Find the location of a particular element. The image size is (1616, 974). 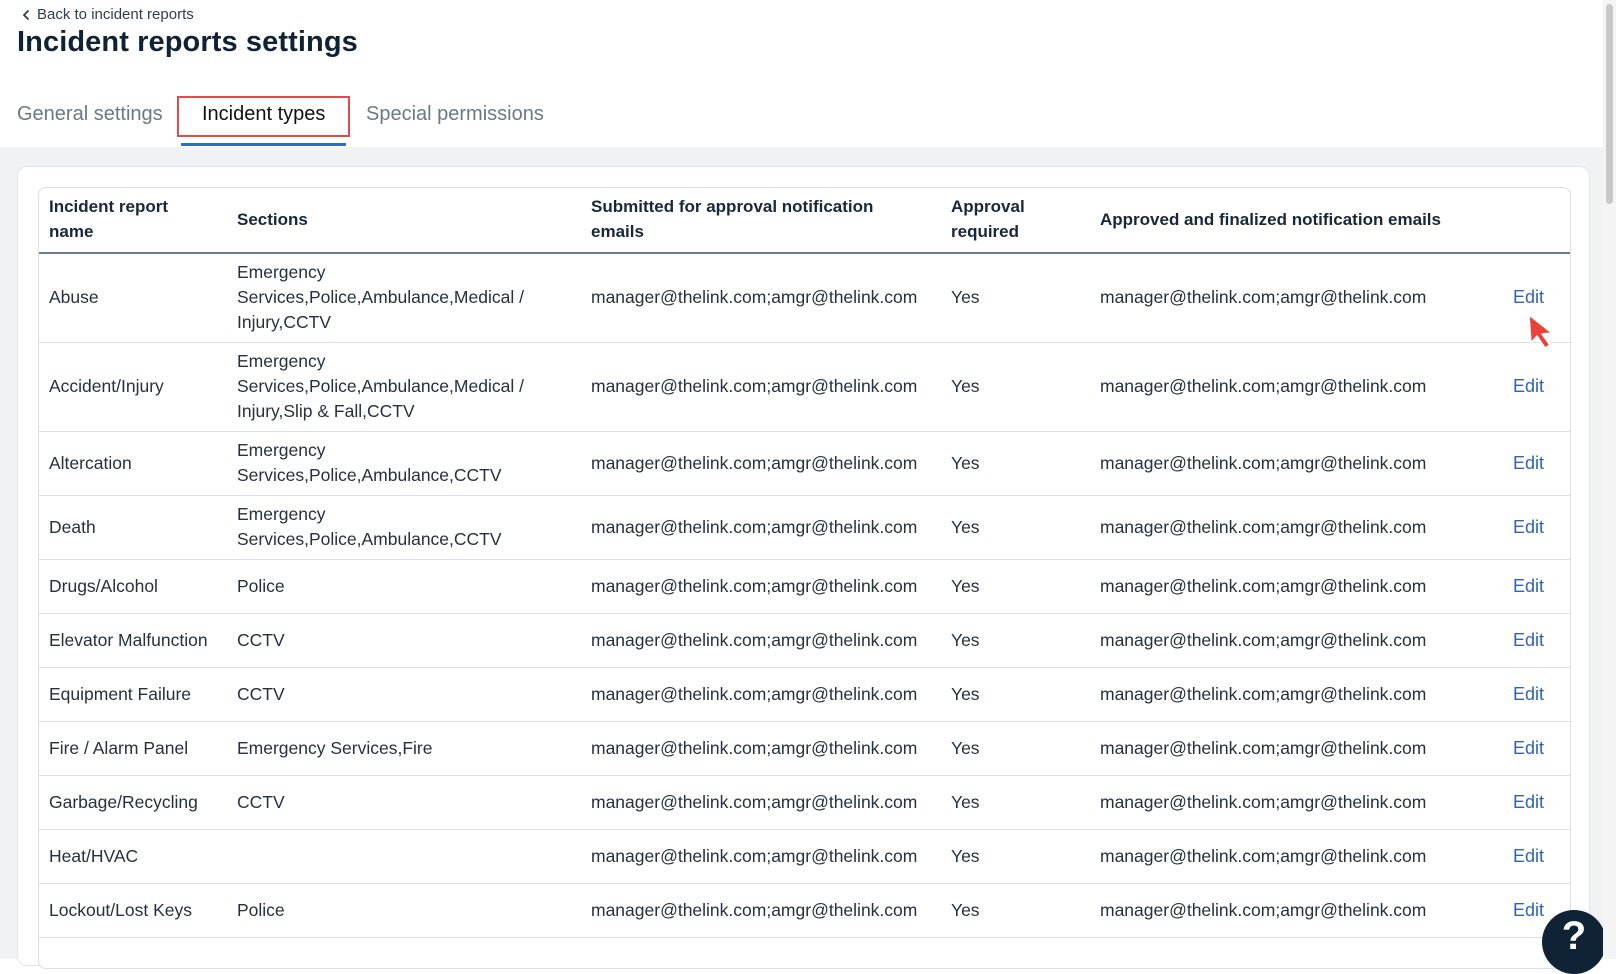

help-icon: ? is located at coordinates (1574, 935).